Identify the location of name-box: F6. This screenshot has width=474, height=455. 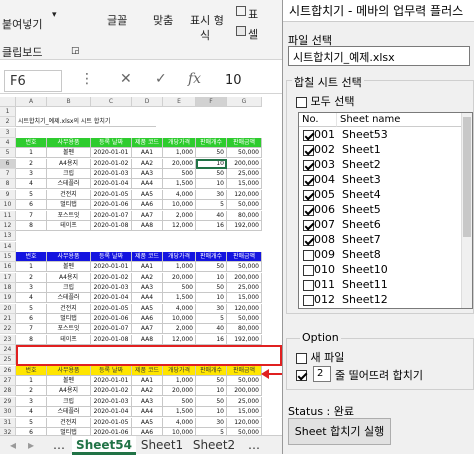
(33, 81).